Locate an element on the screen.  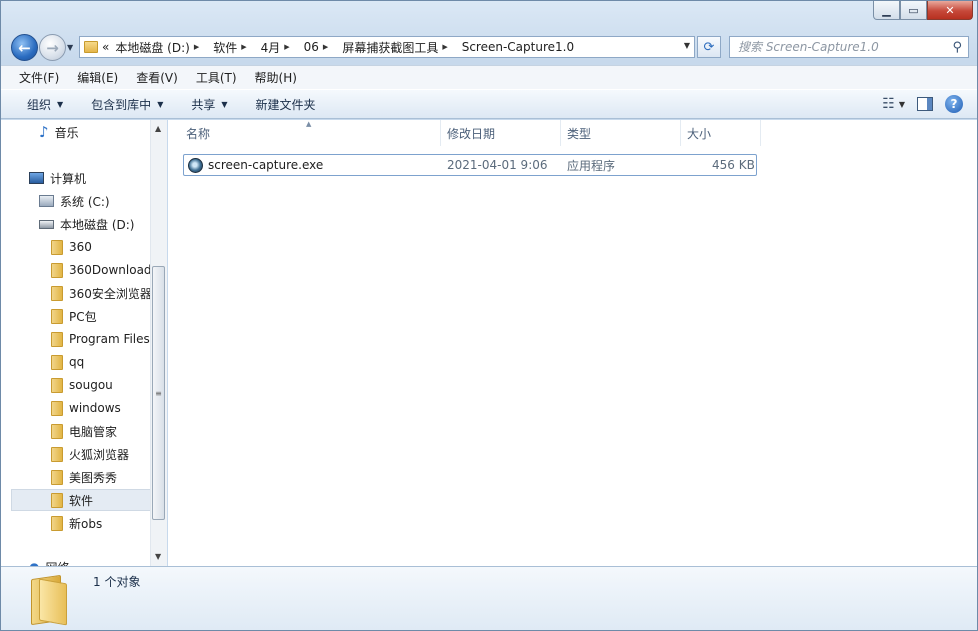
refresh-icon: ⟳ is located at coordinates (709, 47).